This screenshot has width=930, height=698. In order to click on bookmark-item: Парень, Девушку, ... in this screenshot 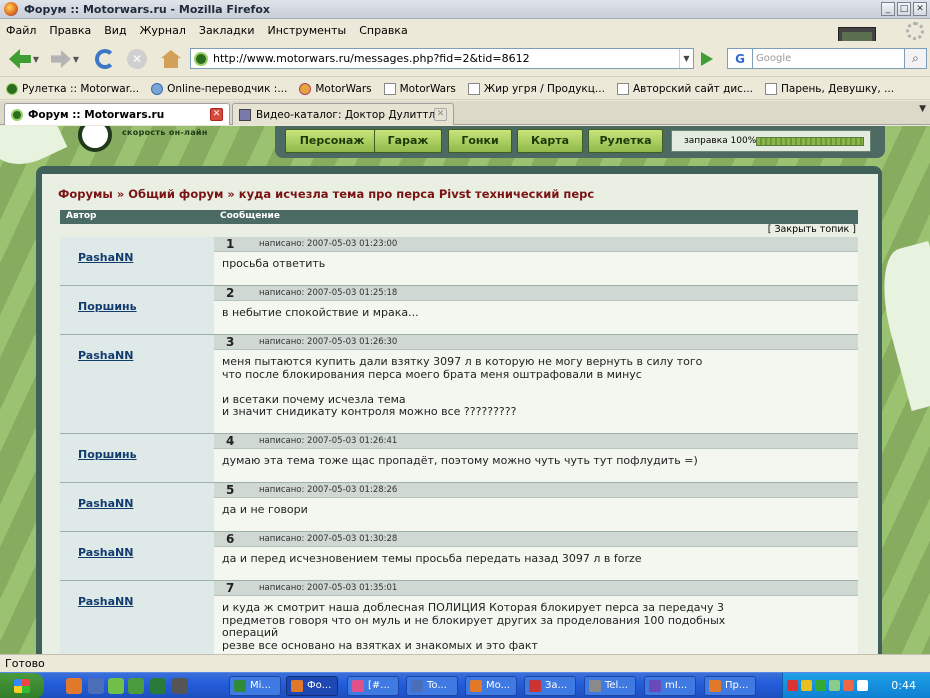, I will do `click(829, 88)`.